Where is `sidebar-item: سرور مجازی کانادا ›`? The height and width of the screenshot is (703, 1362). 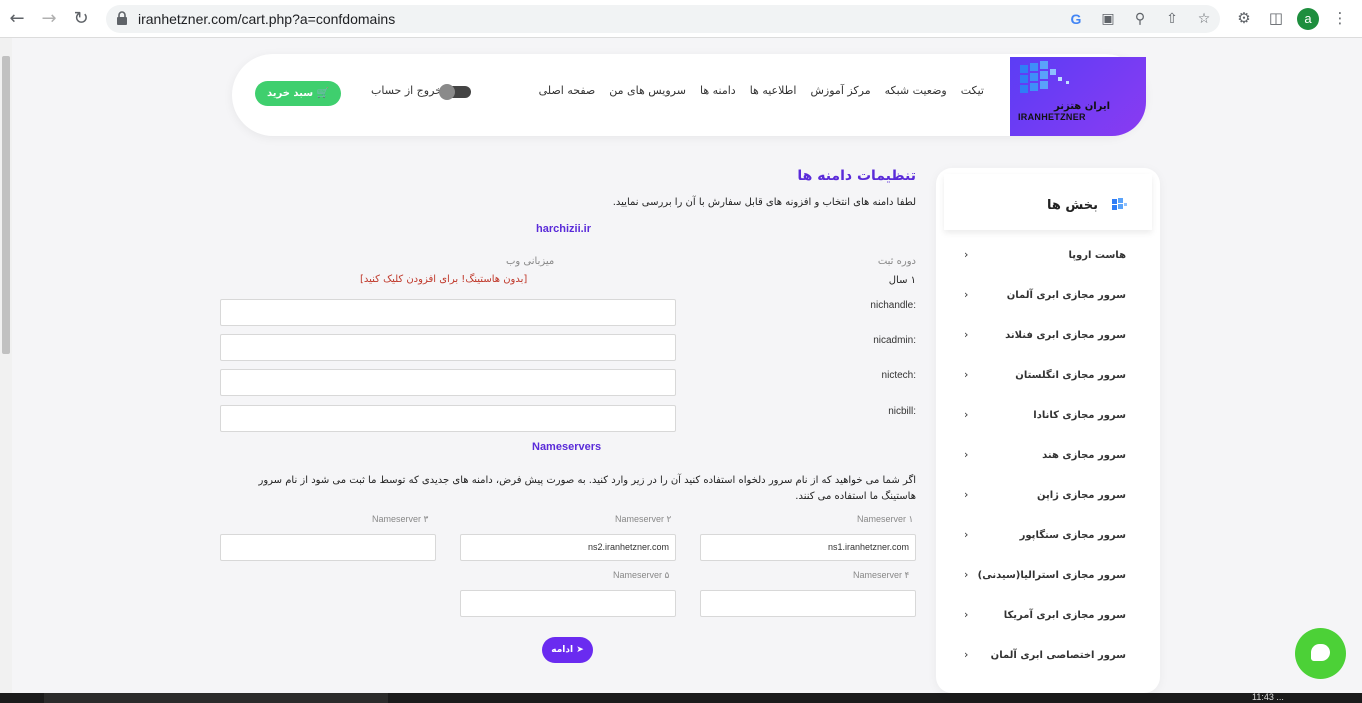
sidebar-item: سرور مجازی کانادا › is located at coordinates (1048, 416).